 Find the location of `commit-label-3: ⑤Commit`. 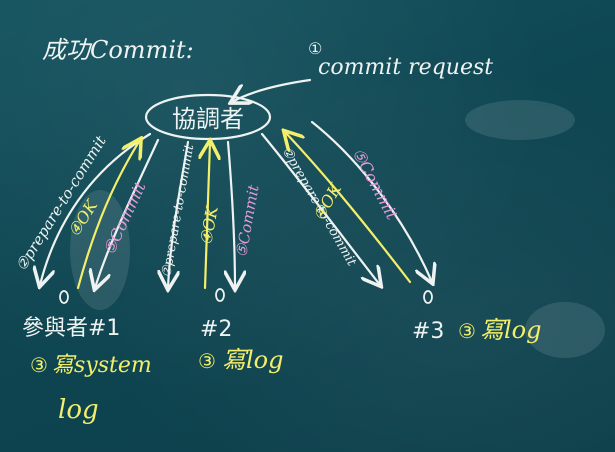

commit-label-3: ⑤Commit is located at coordinates (375, 184).